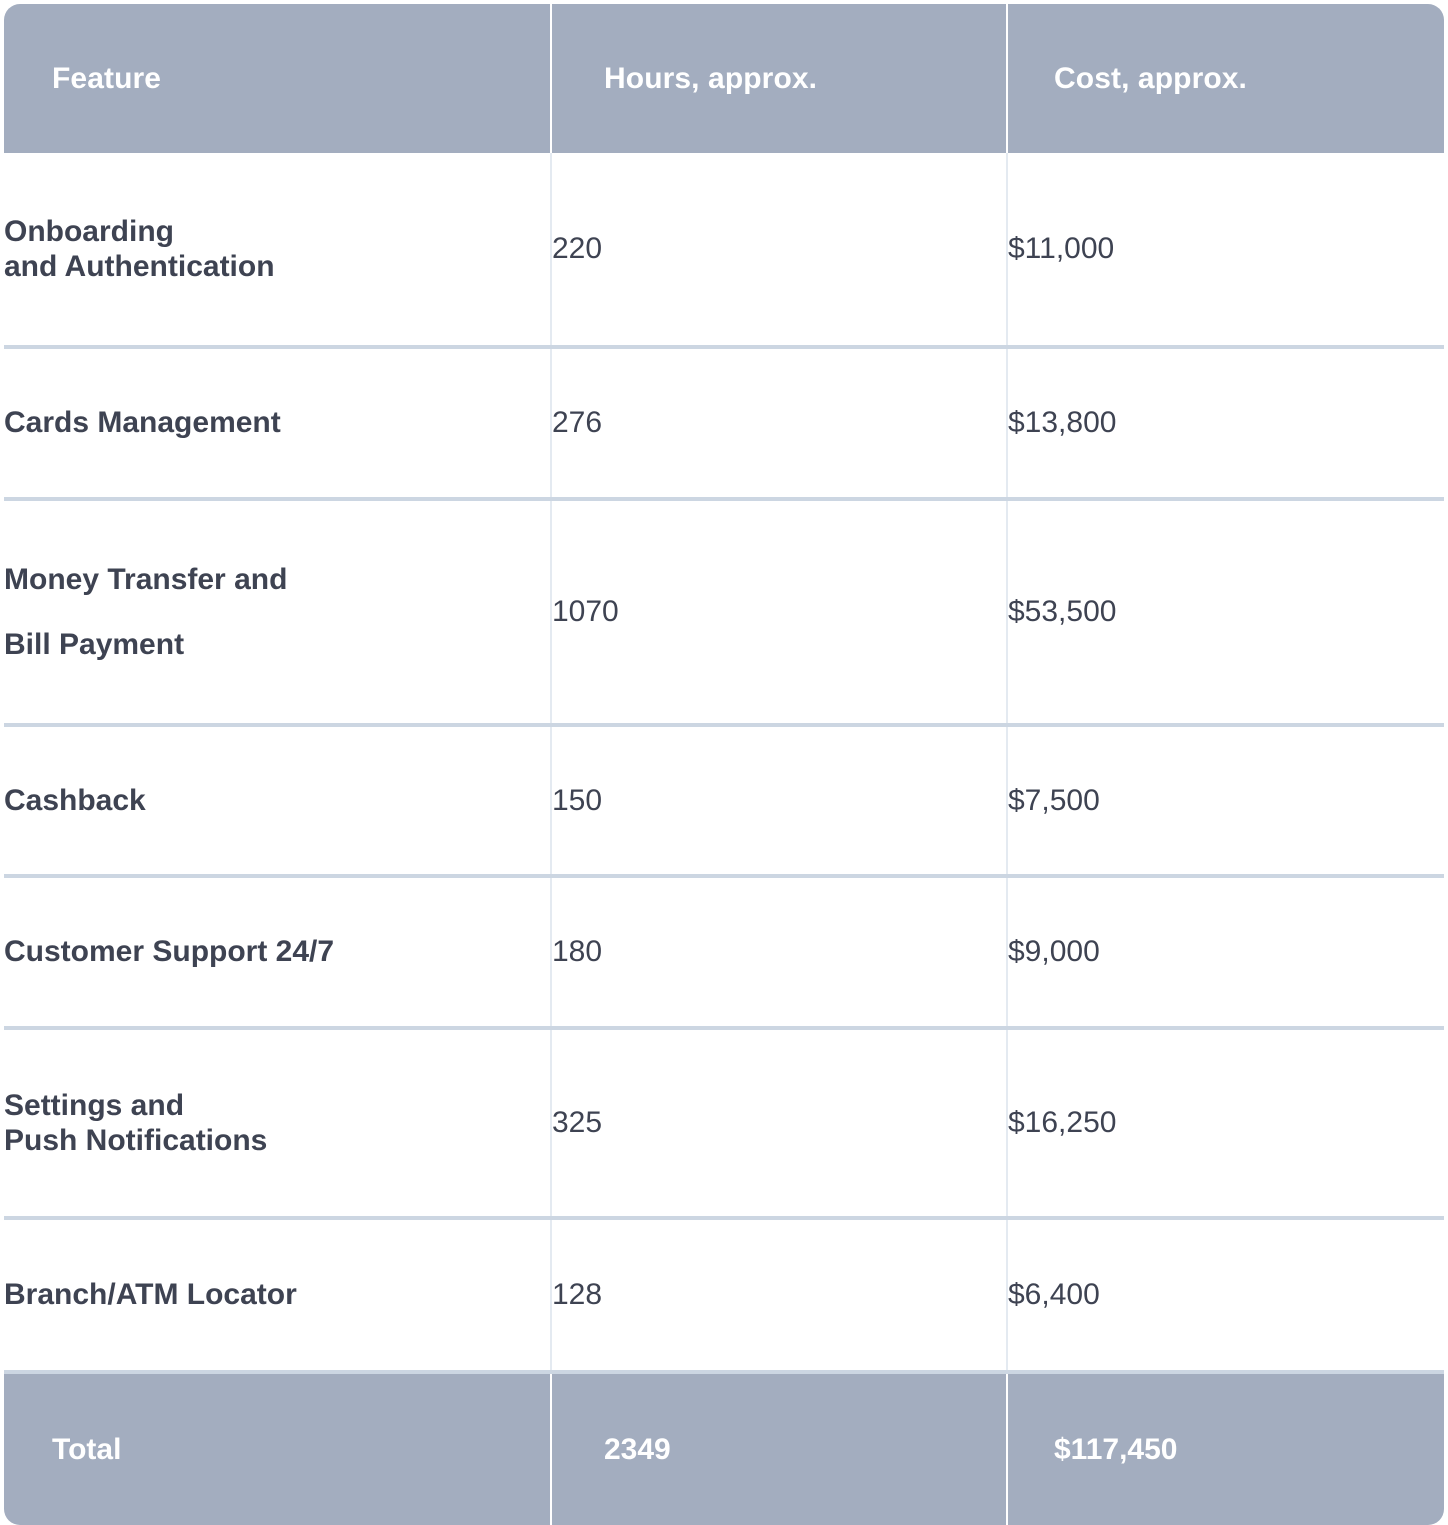  I want to click on total-cost: $117,450, so click(1225, 1448).